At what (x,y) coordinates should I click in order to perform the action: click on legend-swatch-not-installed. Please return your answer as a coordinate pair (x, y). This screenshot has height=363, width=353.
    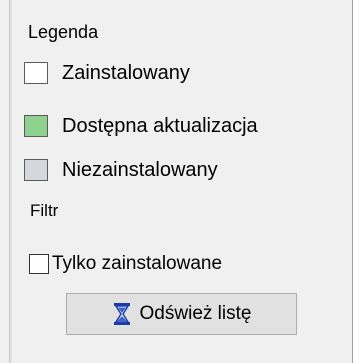
    Looking at the image, I should click on (36, 170).